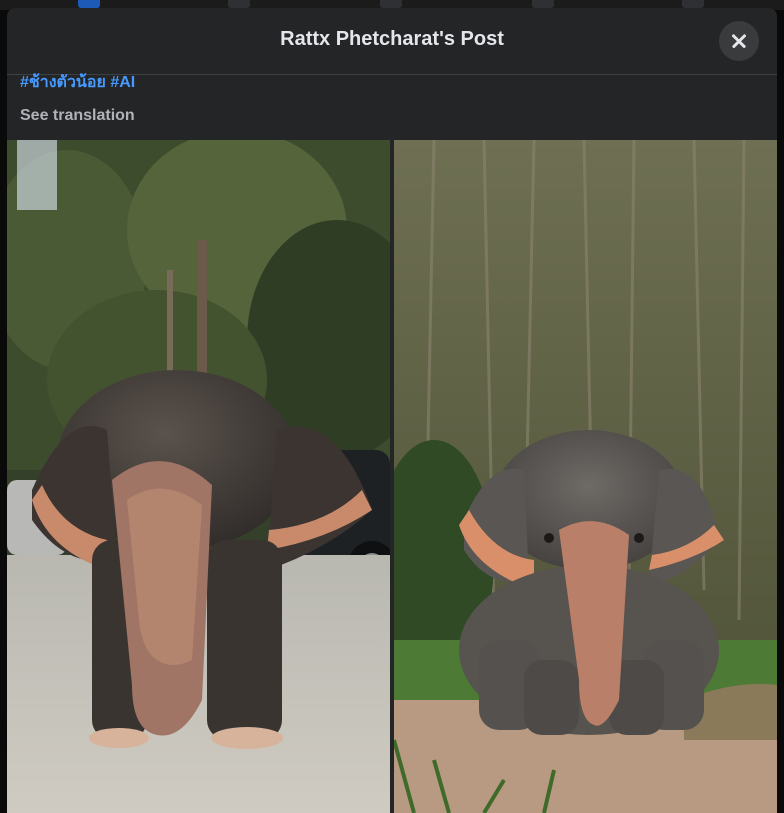  Describe the element at coordinates (391, 4) in the screenshot. I see `marketplace-tab` at that location.